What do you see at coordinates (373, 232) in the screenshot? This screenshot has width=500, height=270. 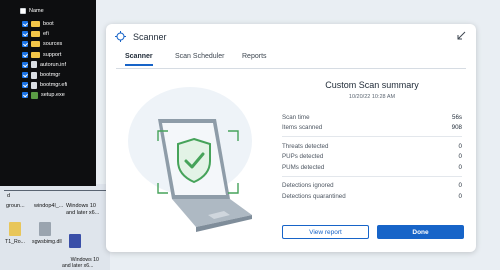 I see `action-buttons: View report Done` at bounding box center [373, 232].